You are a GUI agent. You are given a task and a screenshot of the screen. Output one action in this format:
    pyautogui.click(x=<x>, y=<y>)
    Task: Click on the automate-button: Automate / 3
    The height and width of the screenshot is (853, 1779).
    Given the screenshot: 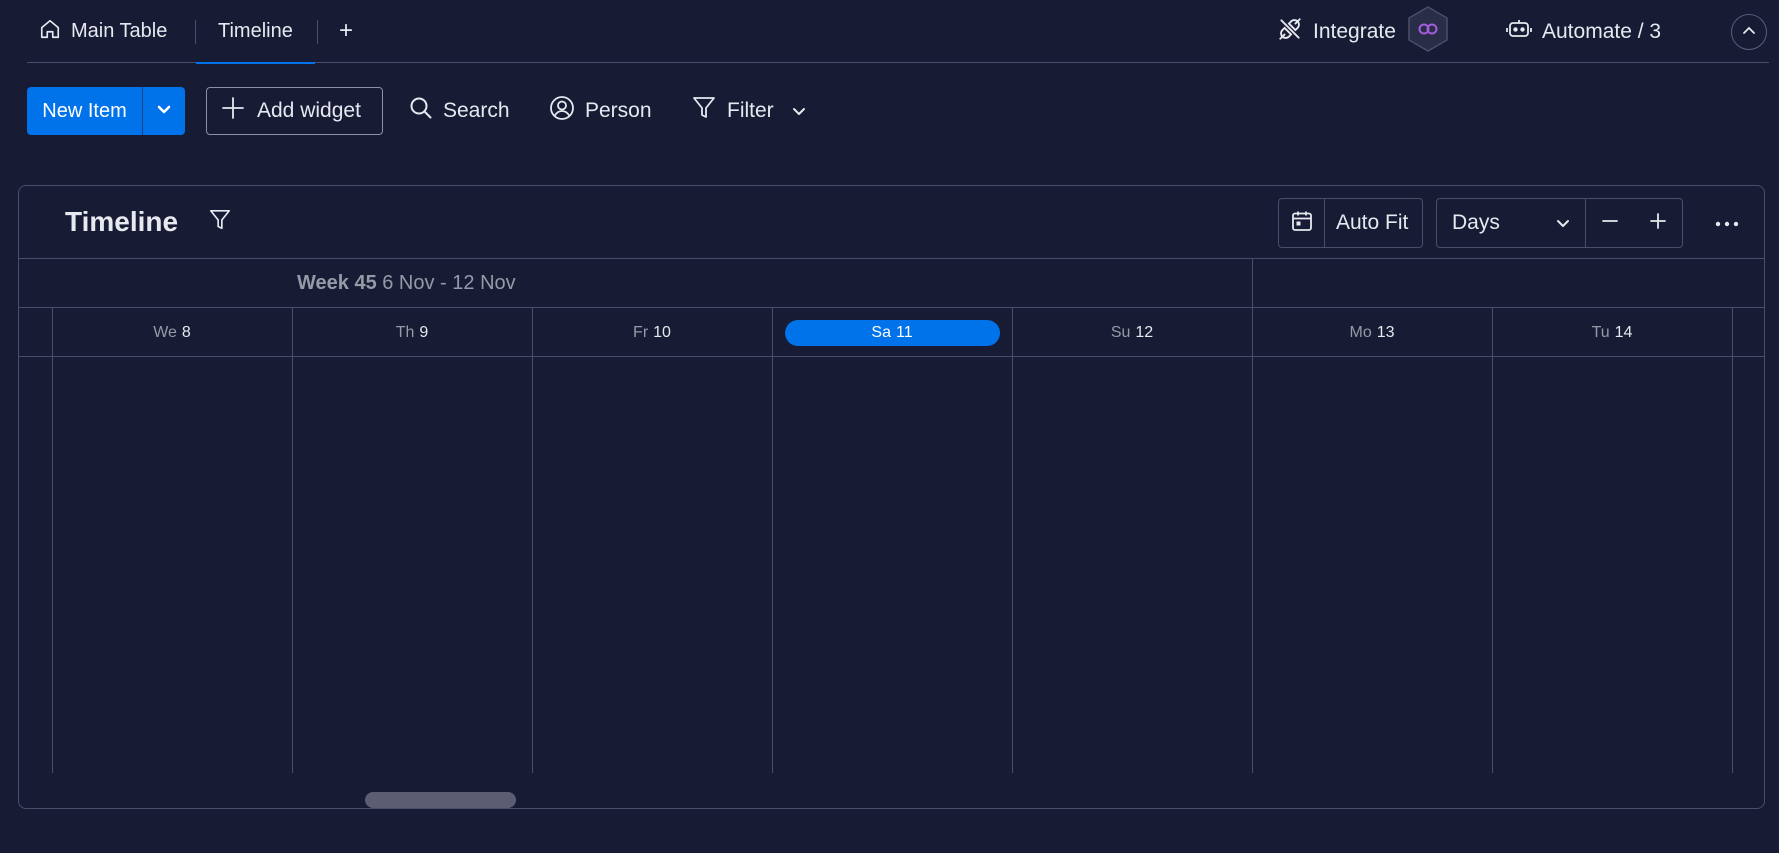 What is the action you would take?
    pyautogui.click(x=1583, y=31)
    